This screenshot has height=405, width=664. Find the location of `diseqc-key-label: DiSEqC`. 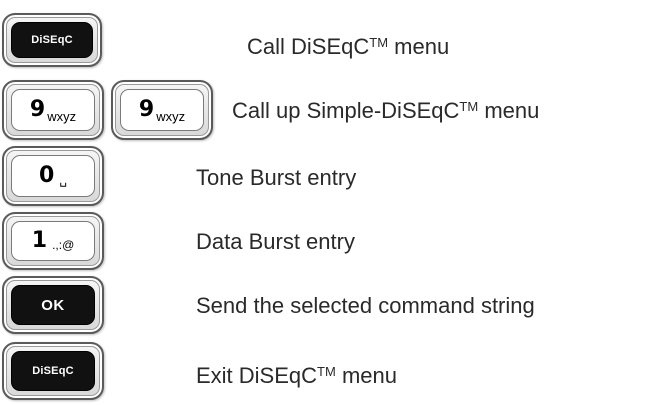

diseqc-key-label: DiSEqC is located at coordinates (52, 40).